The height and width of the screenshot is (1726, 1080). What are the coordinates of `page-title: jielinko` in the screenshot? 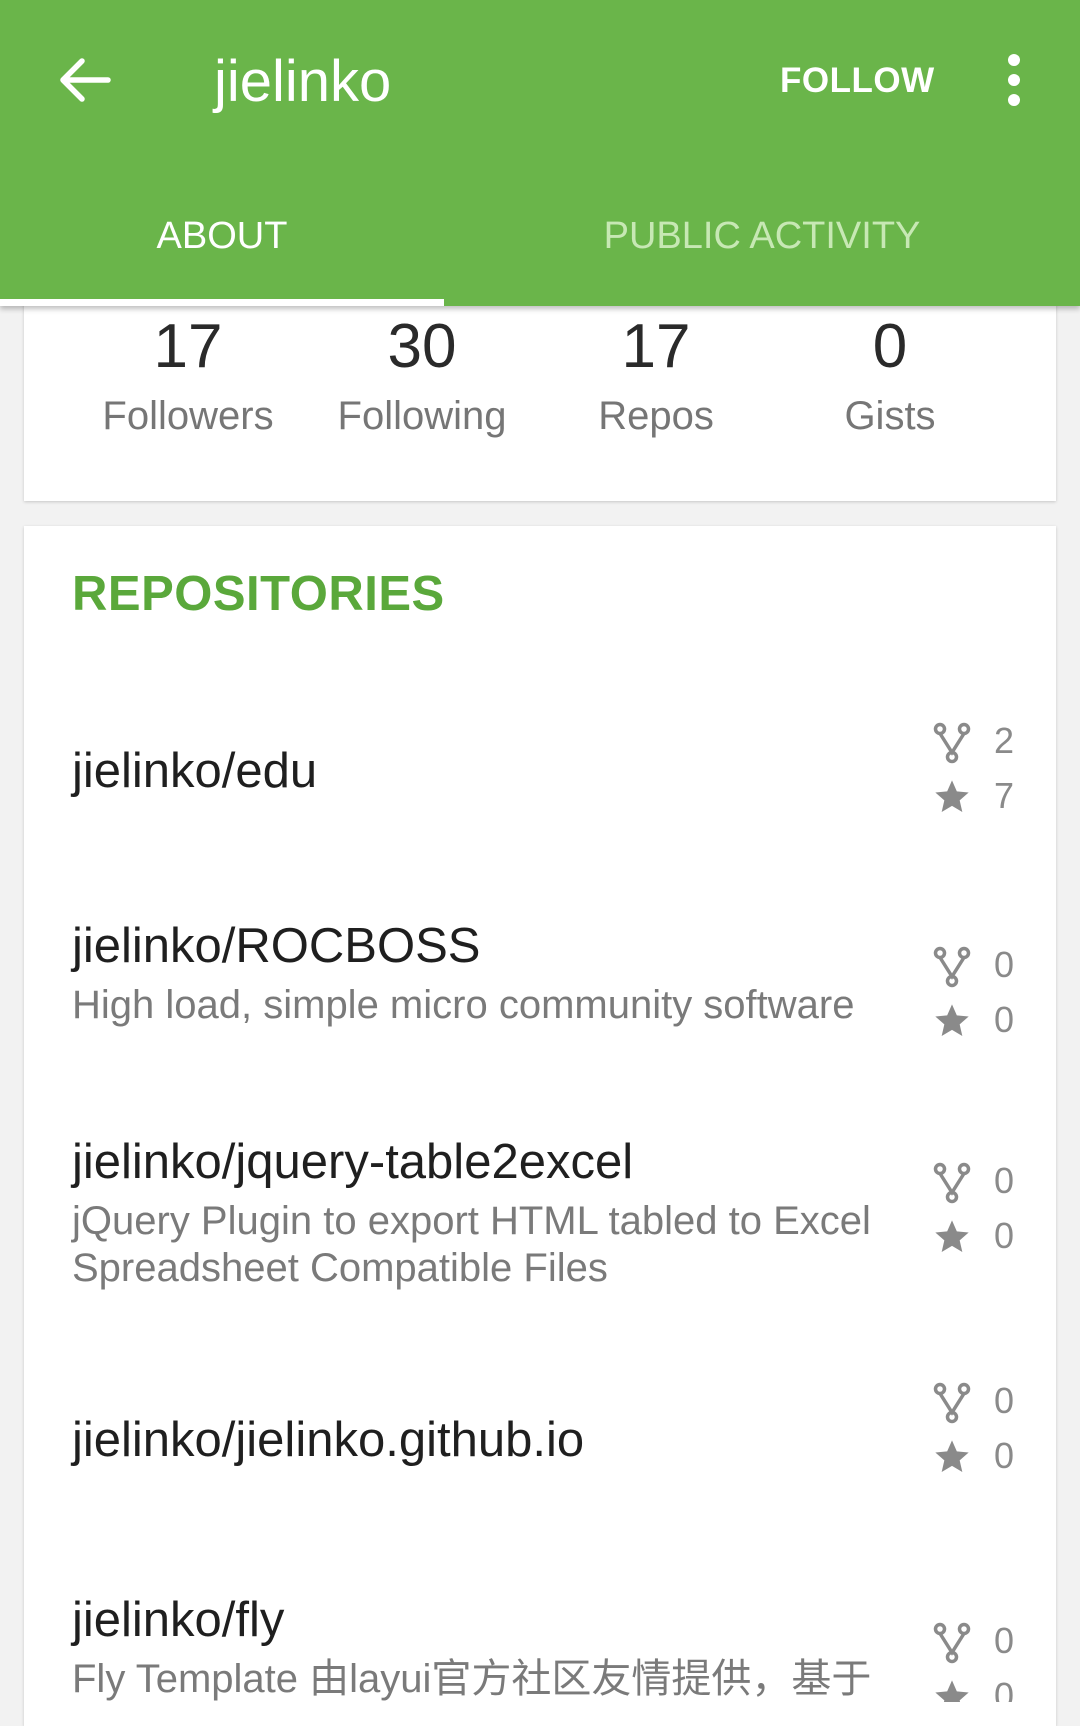 It's located at (303, 81).